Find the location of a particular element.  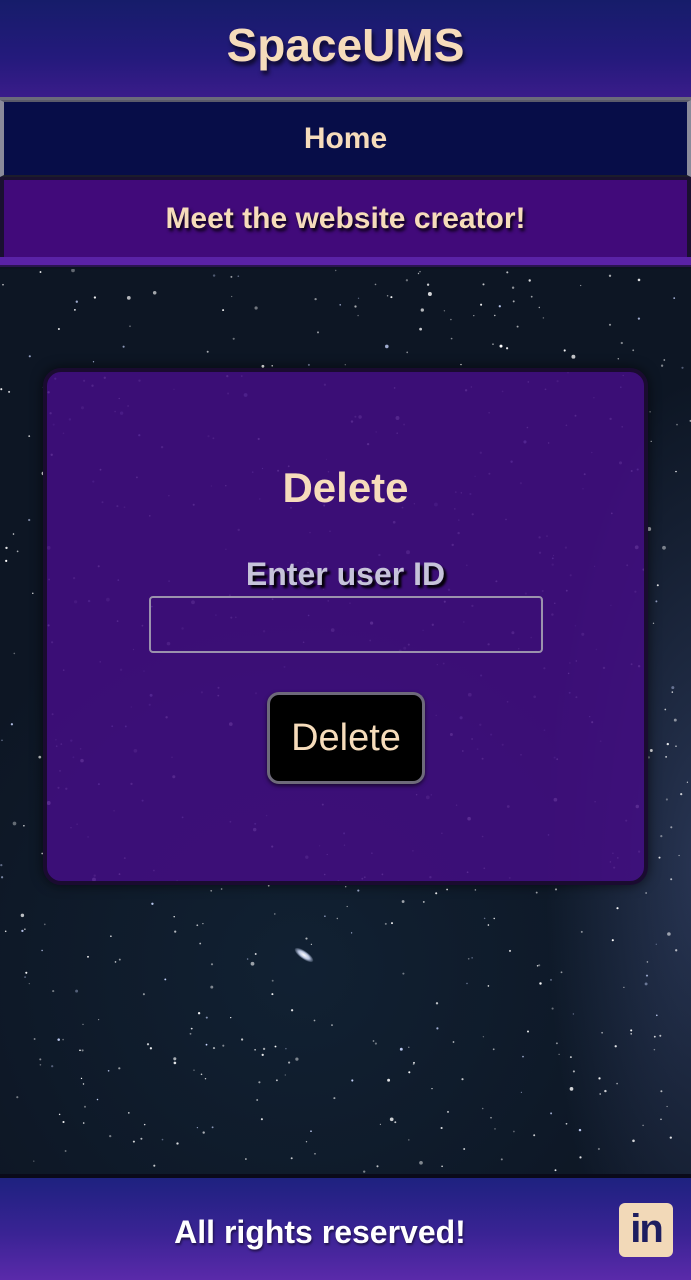

linkedin-icon: in is located at coordinates (646, 1230).